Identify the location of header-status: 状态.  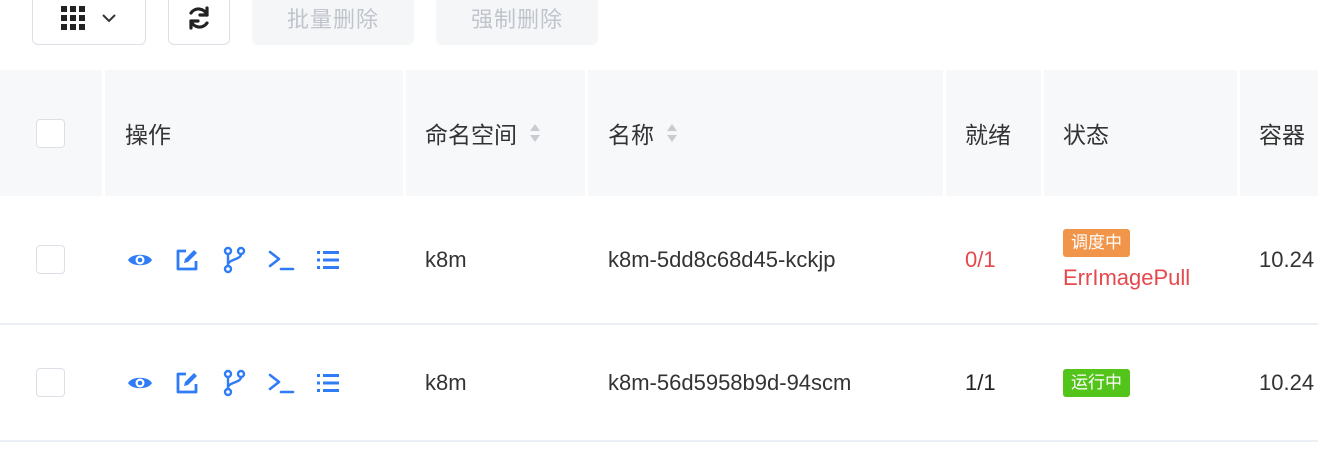
(1086, 135).